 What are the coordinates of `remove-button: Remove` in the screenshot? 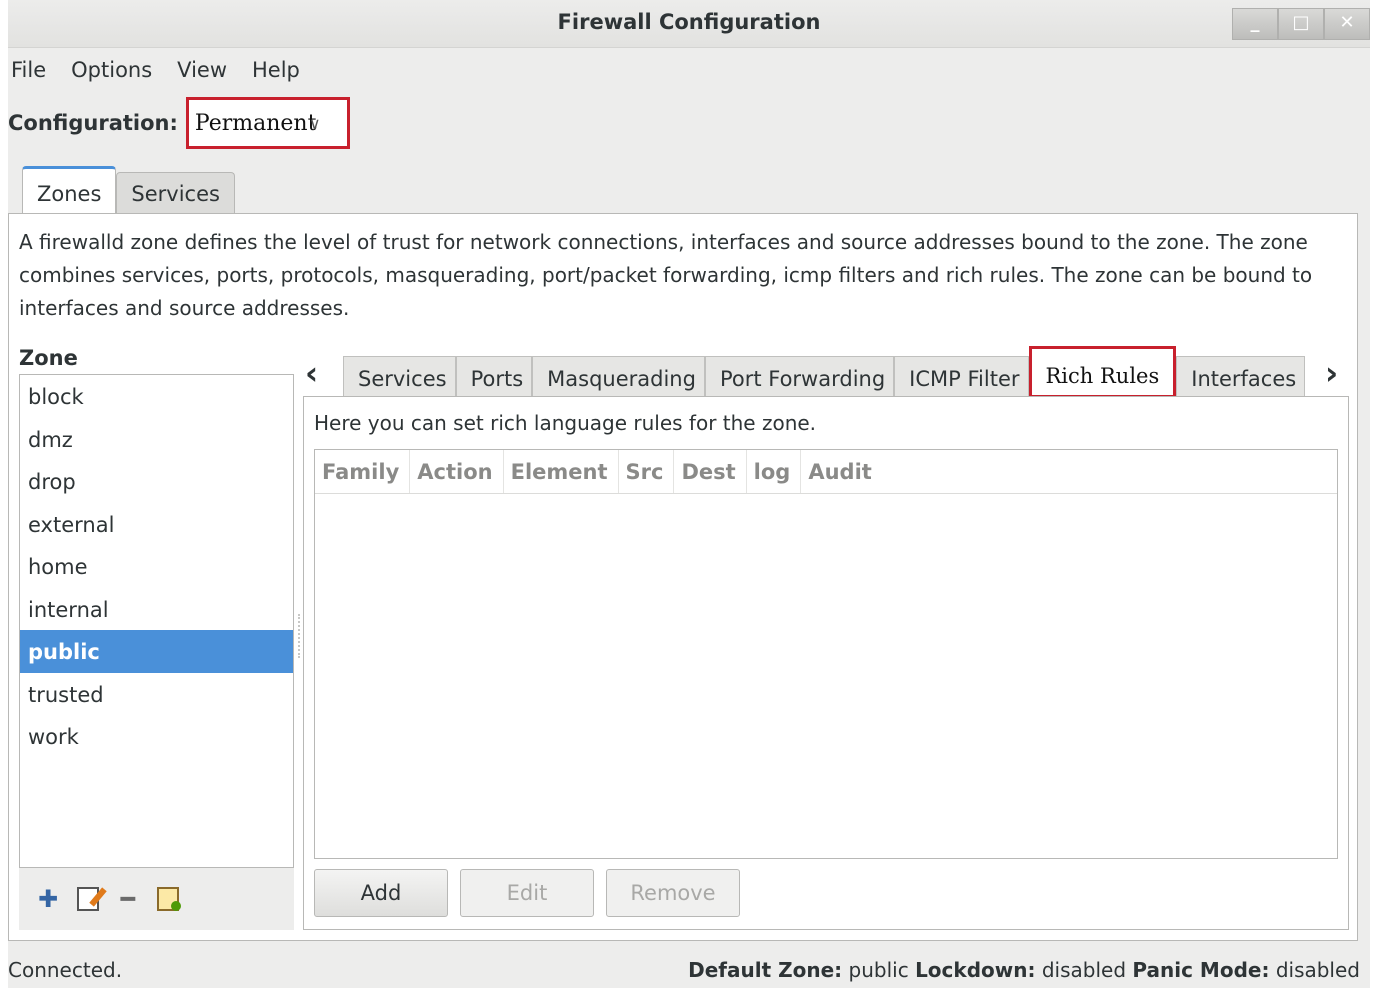 It's located at (673, 893).